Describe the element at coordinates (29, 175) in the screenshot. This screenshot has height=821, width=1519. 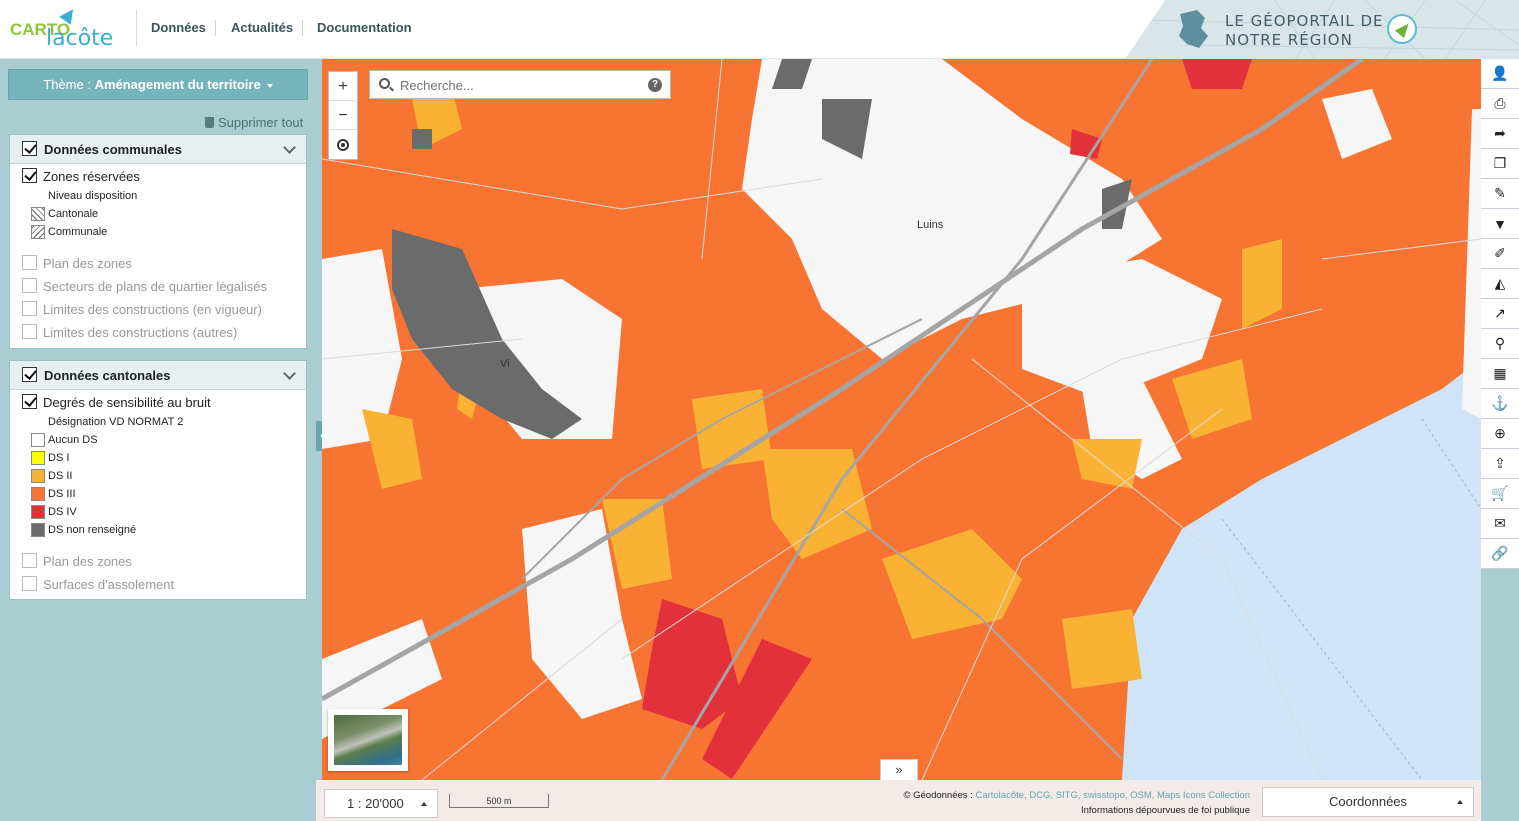
I see `layer-checkbox-zones-reservees` at that location.